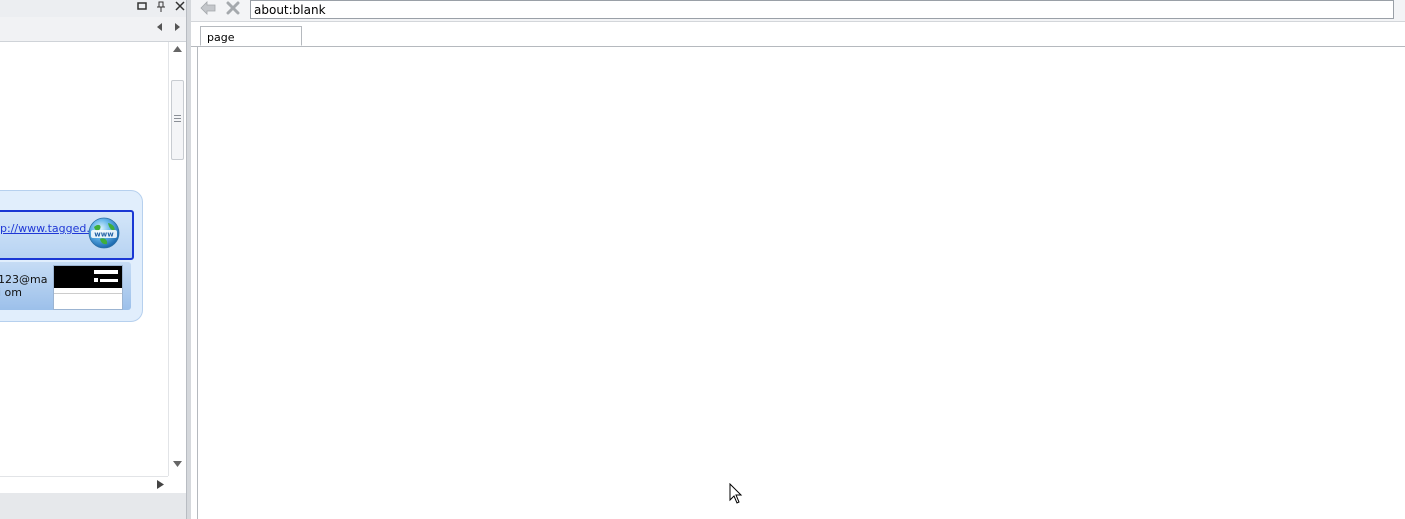 Image resolution: width=1405 pixels, height=519 pixels. I want to click on node-email-text: 123@mai om, so click(24, 286).